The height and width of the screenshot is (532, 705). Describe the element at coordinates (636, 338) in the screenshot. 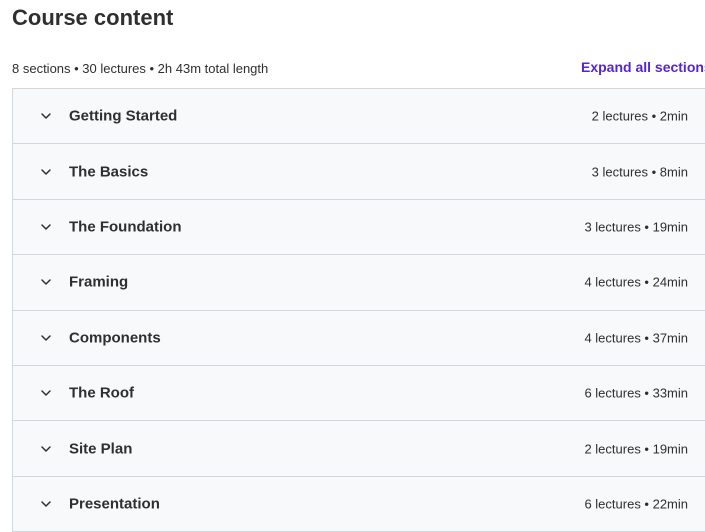

I see `section-meta: 4 lectures • 37min` at that location.